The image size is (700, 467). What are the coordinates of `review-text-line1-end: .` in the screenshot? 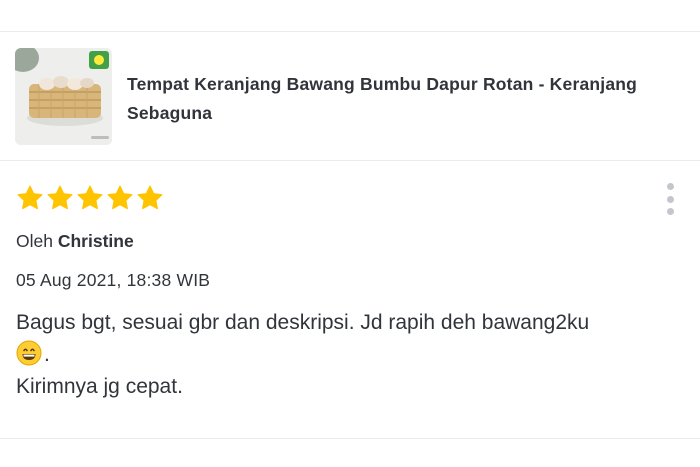 It's located at (47, 354).